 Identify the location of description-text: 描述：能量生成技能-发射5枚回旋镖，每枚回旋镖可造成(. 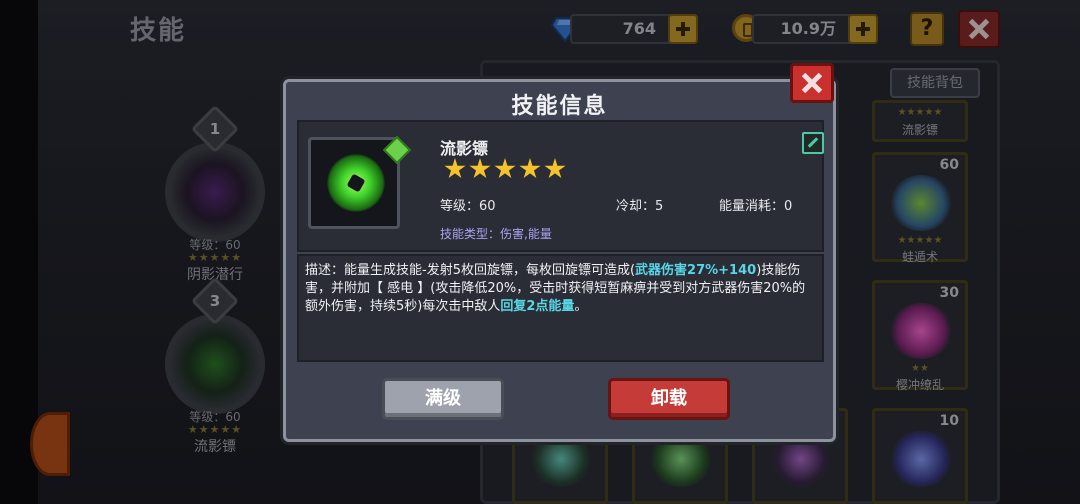
(470, 270).